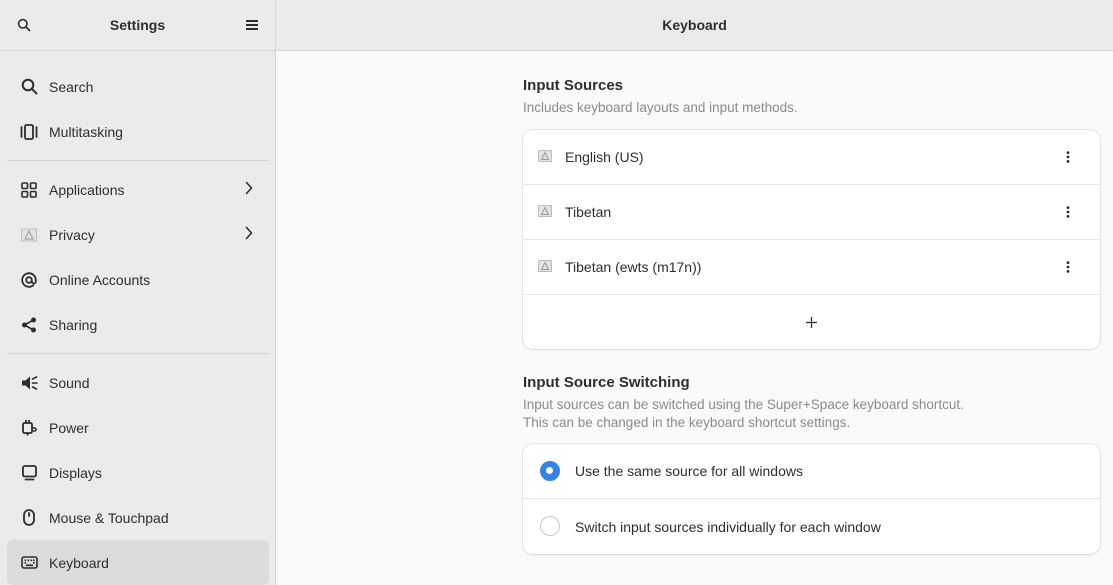 This screenshot has width=1113, height=585. I want to click on sidebar-item-mouse-touchpad: Mouse & Touchpad, so click(138, 517).